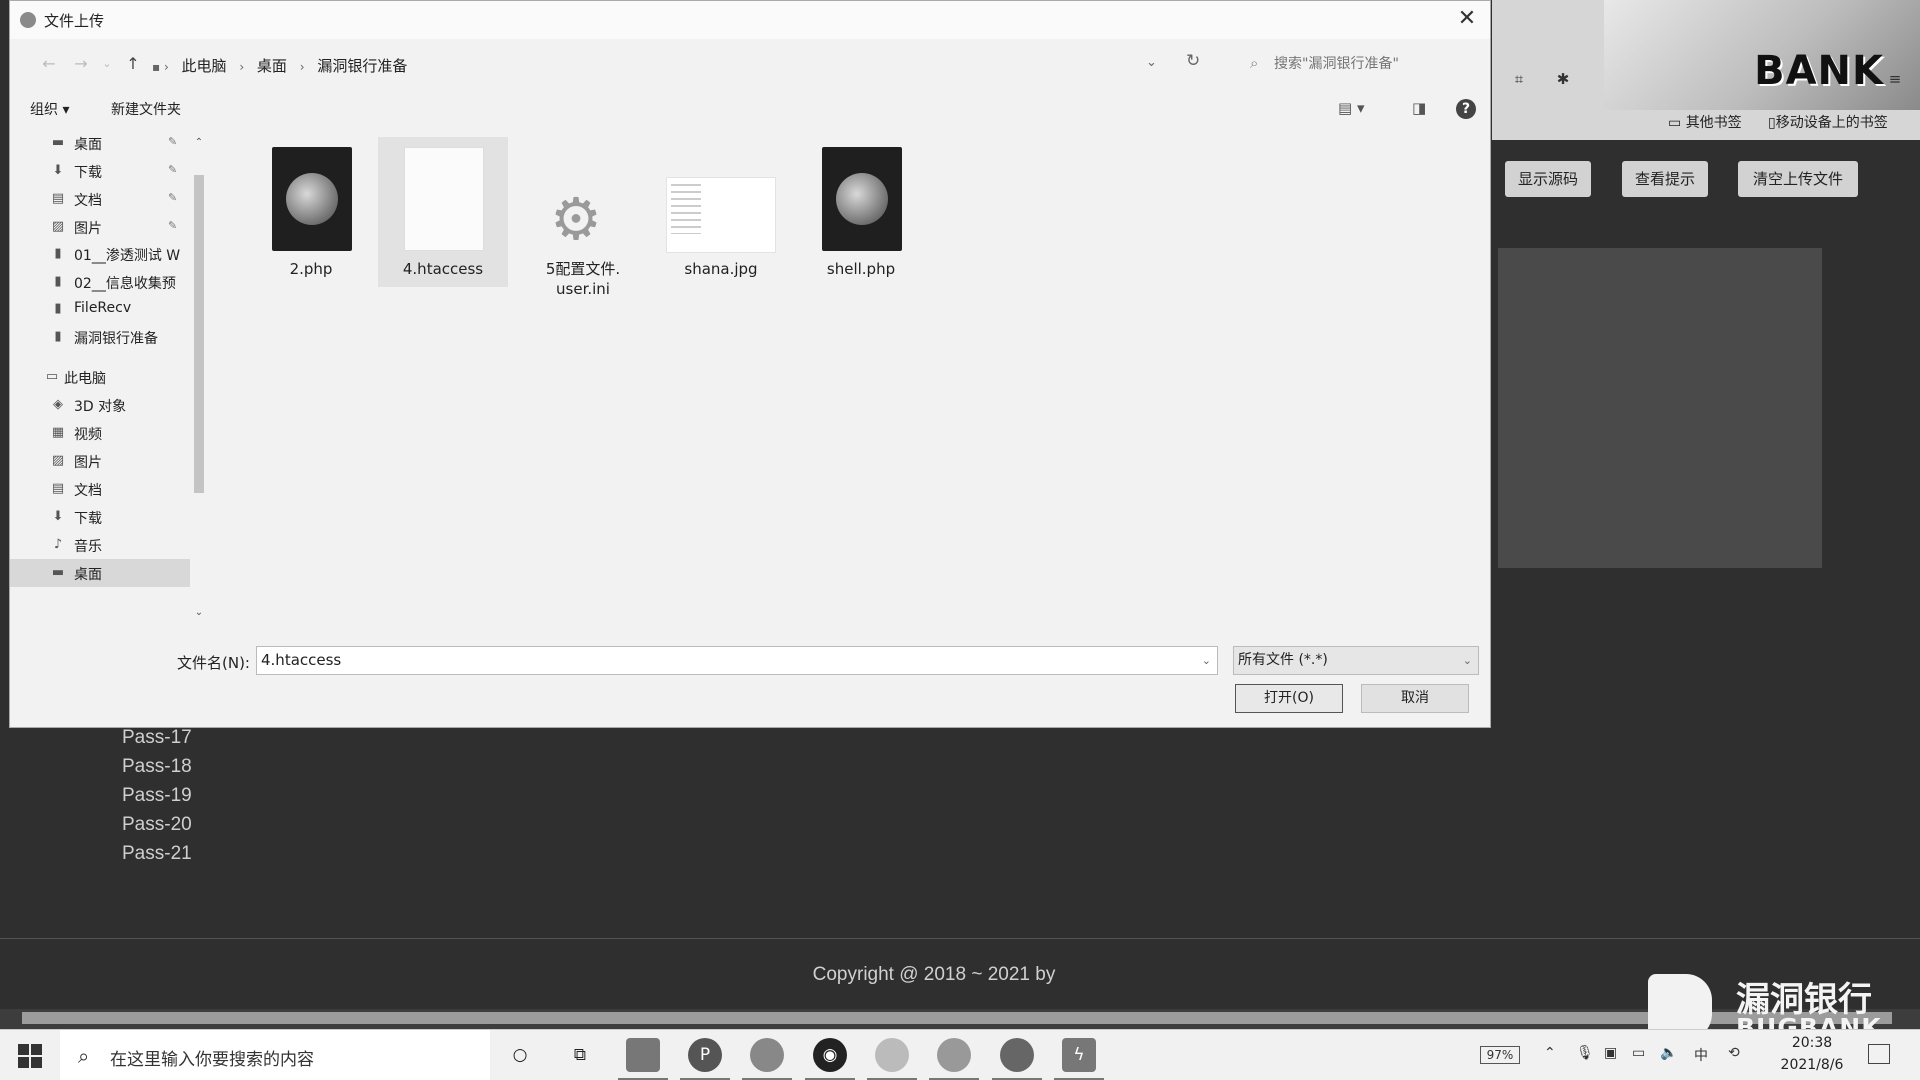  I want to click on pass-link: Pass-18, so click(157, 770).